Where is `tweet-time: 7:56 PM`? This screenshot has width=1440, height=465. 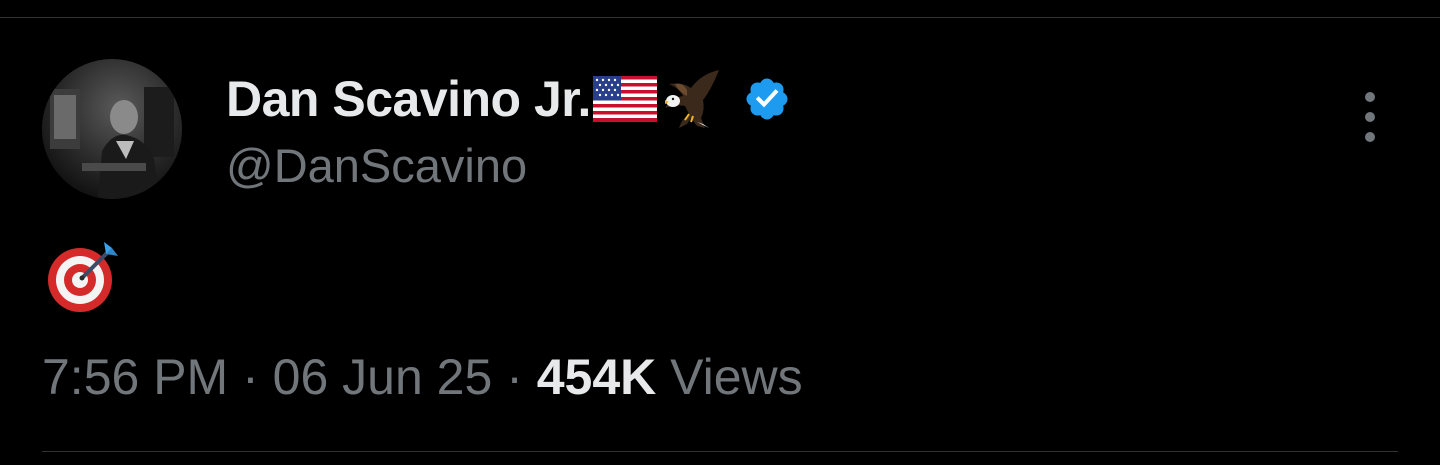 tweet-time: 7:56 PM is located at coordinates (135, 377).